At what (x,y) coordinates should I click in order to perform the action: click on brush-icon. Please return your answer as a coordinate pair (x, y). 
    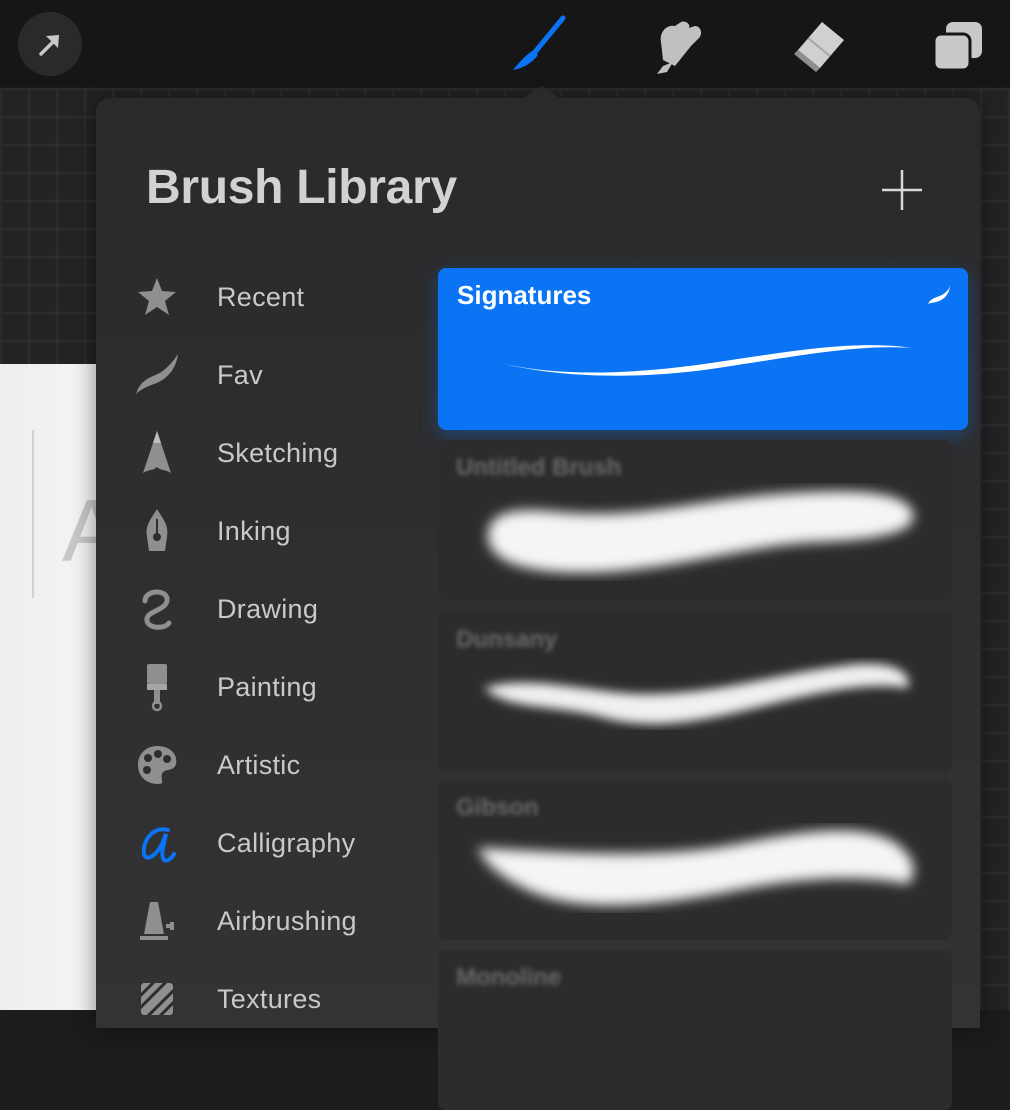
    Looking at the image, I should click on (539, 42).